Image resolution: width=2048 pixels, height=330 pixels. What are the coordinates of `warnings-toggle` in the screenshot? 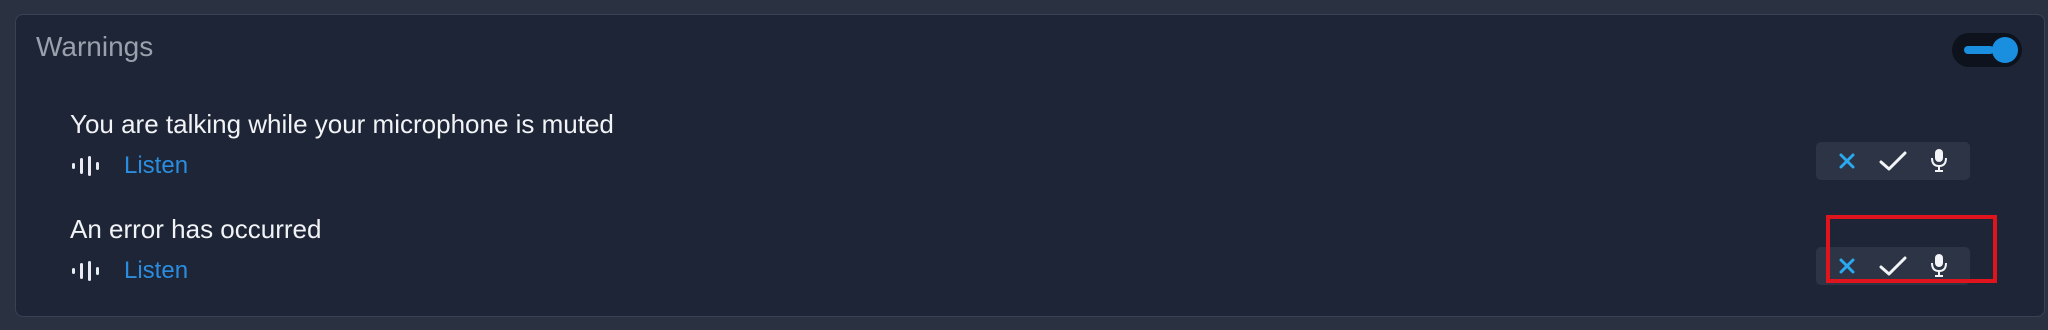 It's located at (1987, 50).